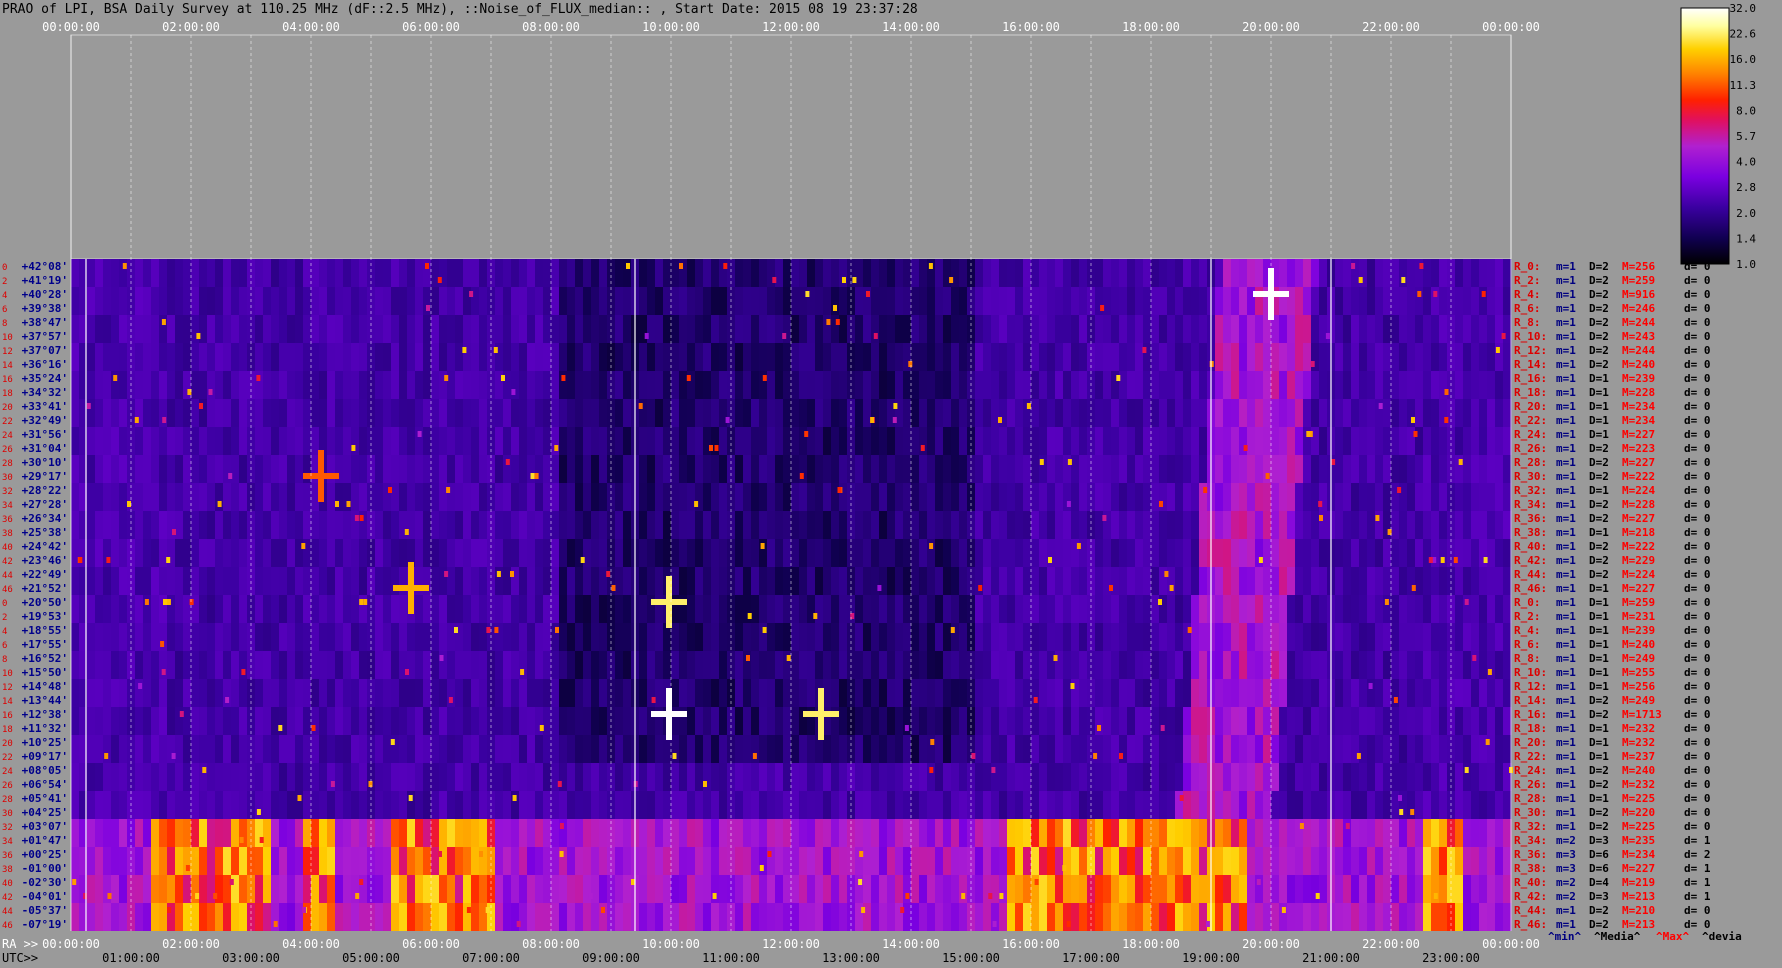  I want to click on beam-stat: R_32:, so click(1530, 490).